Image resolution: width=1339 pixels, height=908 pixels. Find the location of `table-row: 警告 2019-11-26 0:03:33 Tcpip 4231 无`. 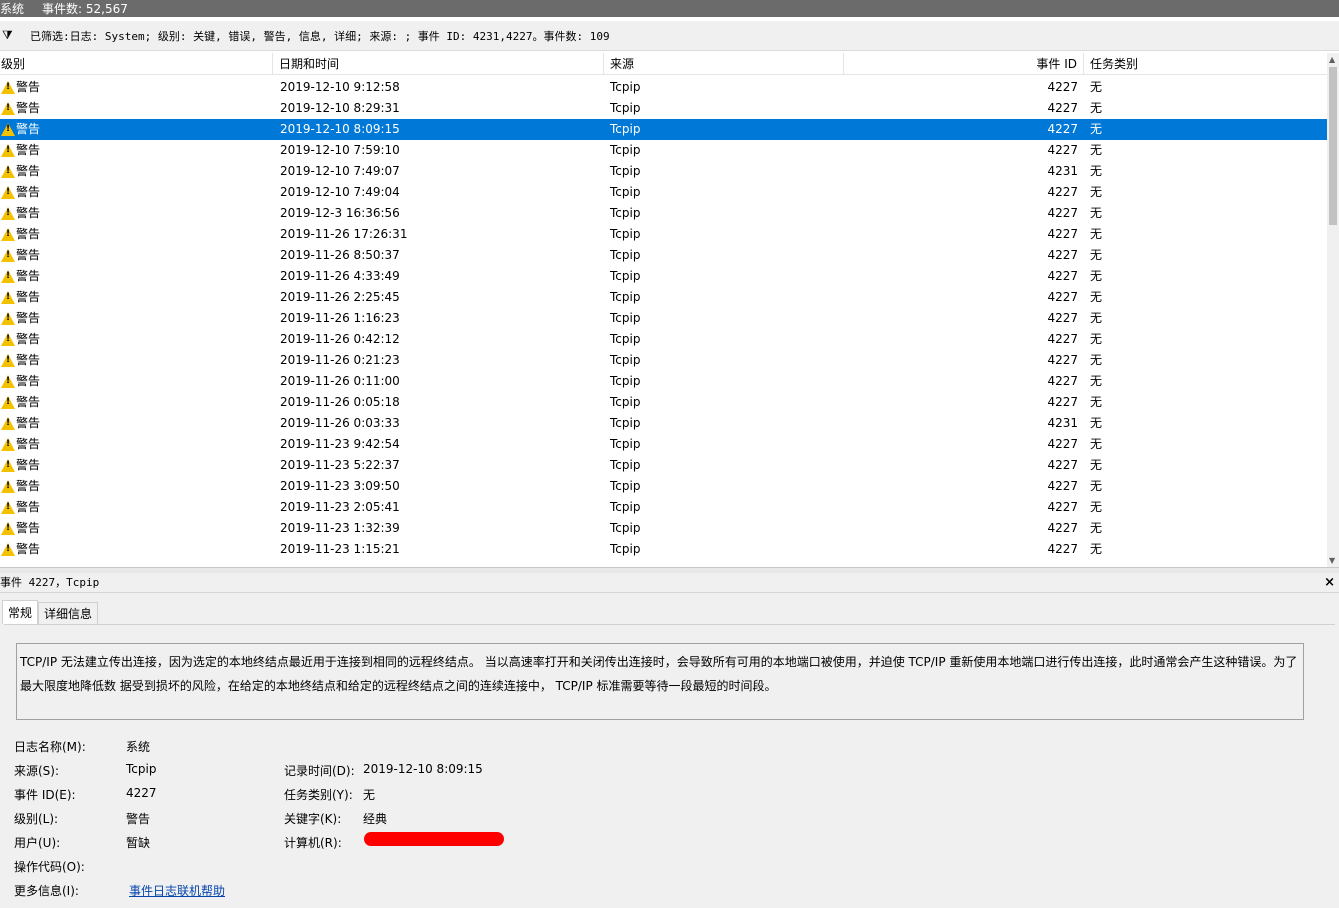

table-row: 警告 2019-11-26 0:03:33 Tcpip 4231 无 is located at coordinates (663, 423).